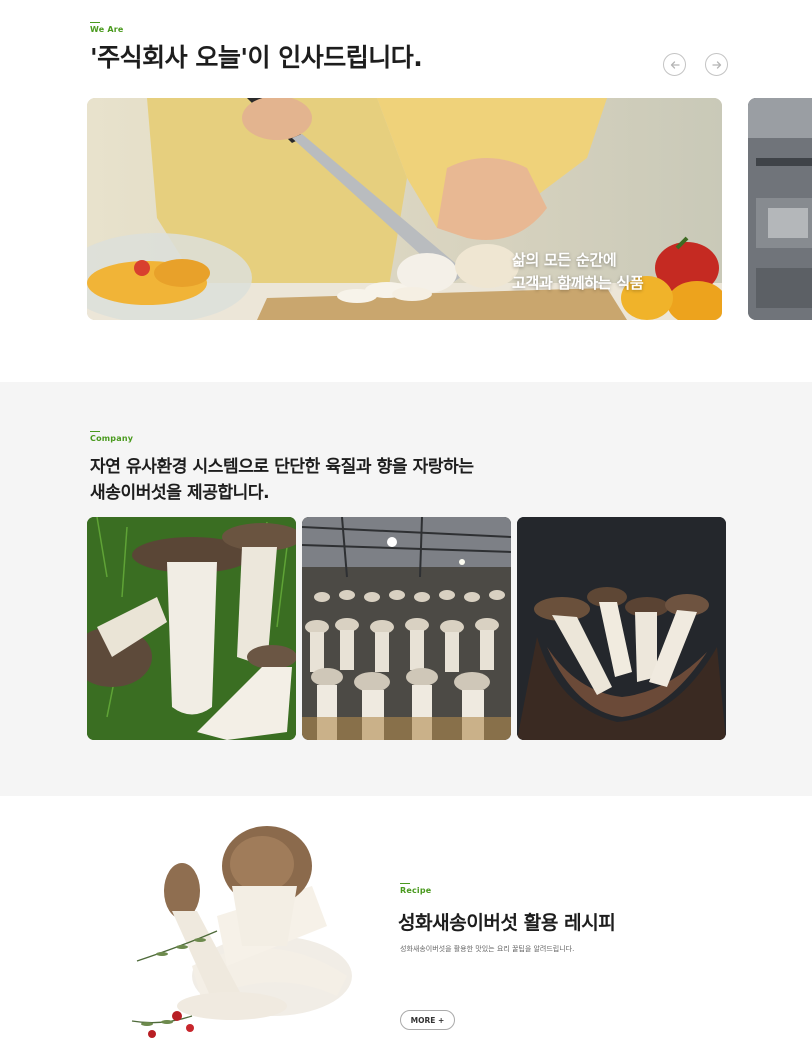 The image size is (812, 1040). I want to click on greeting-eyebrow: We Are, so click(107, 28).